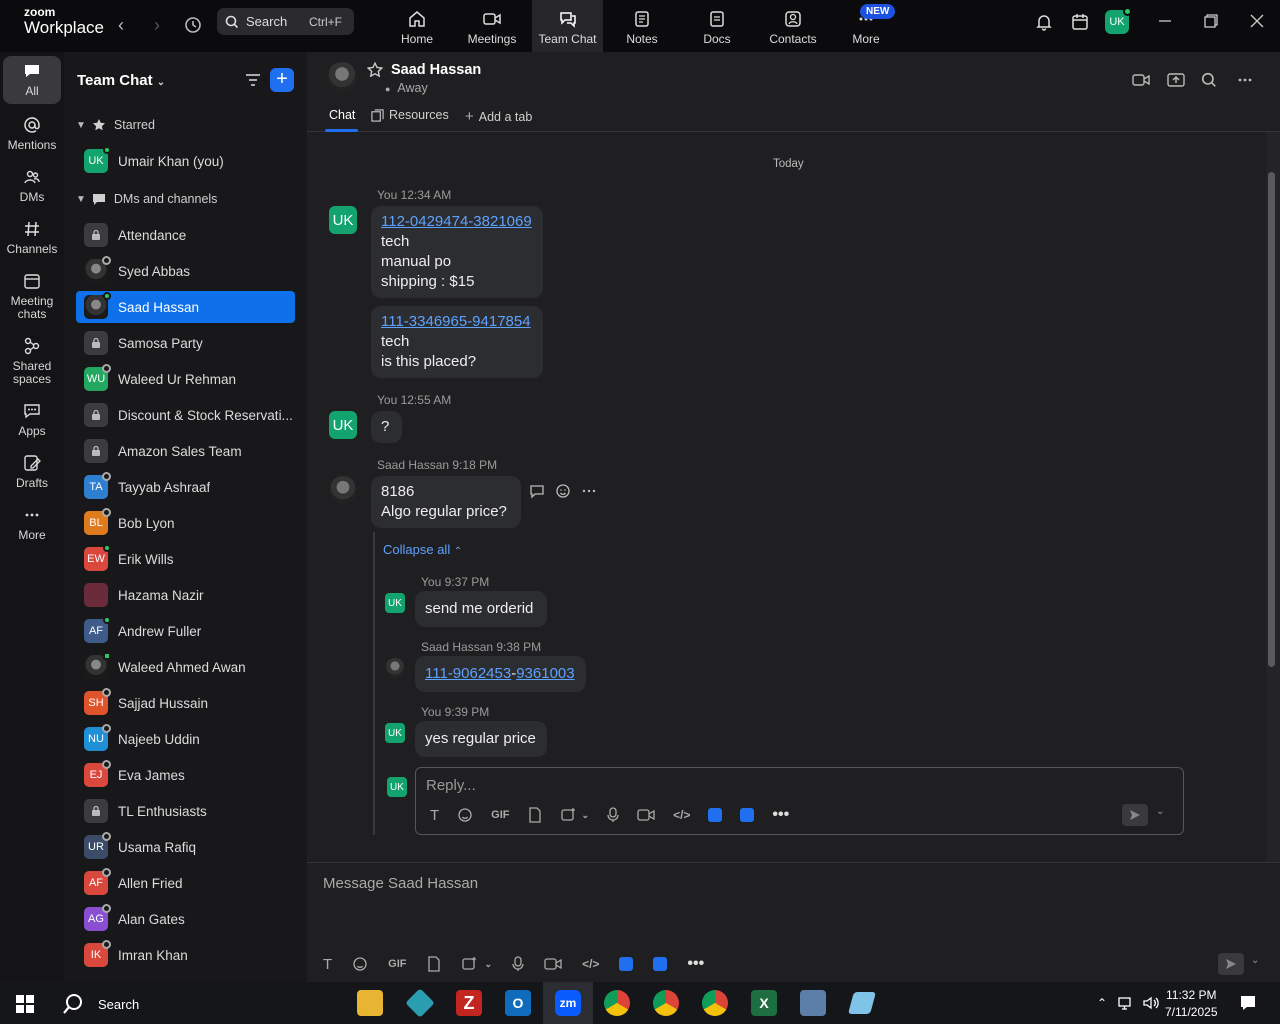 Image resolution: width=1280 pixels, height=1024 pixels. I want to click on outlook-icon: O, so click(518, 1003).